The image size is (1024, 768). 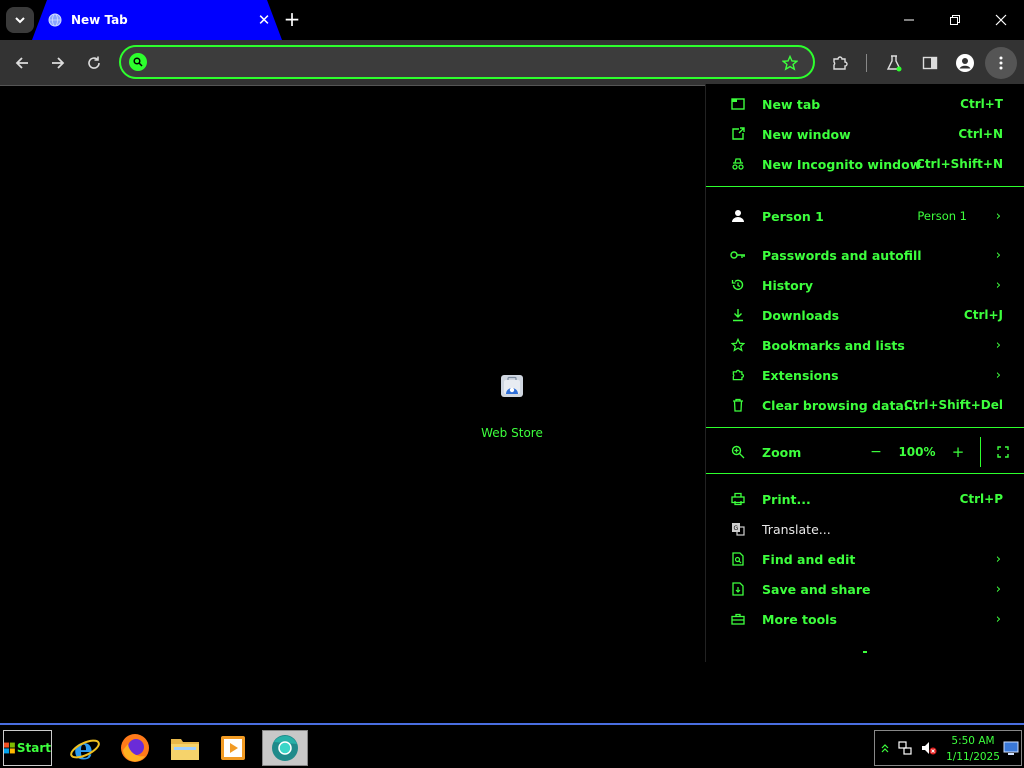 I want to click on arrow-left-icon, so click(x=21, y=63).